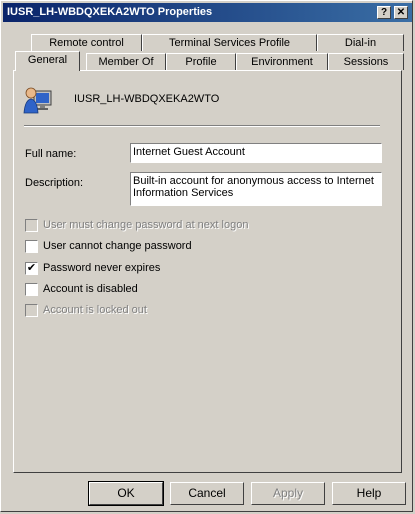 This screenshot has height=514, width=415. What do you see at coordinates (183, 193) in the screenshot?
I see `description-line-2: Information Services` at bounding box center [183, 193].